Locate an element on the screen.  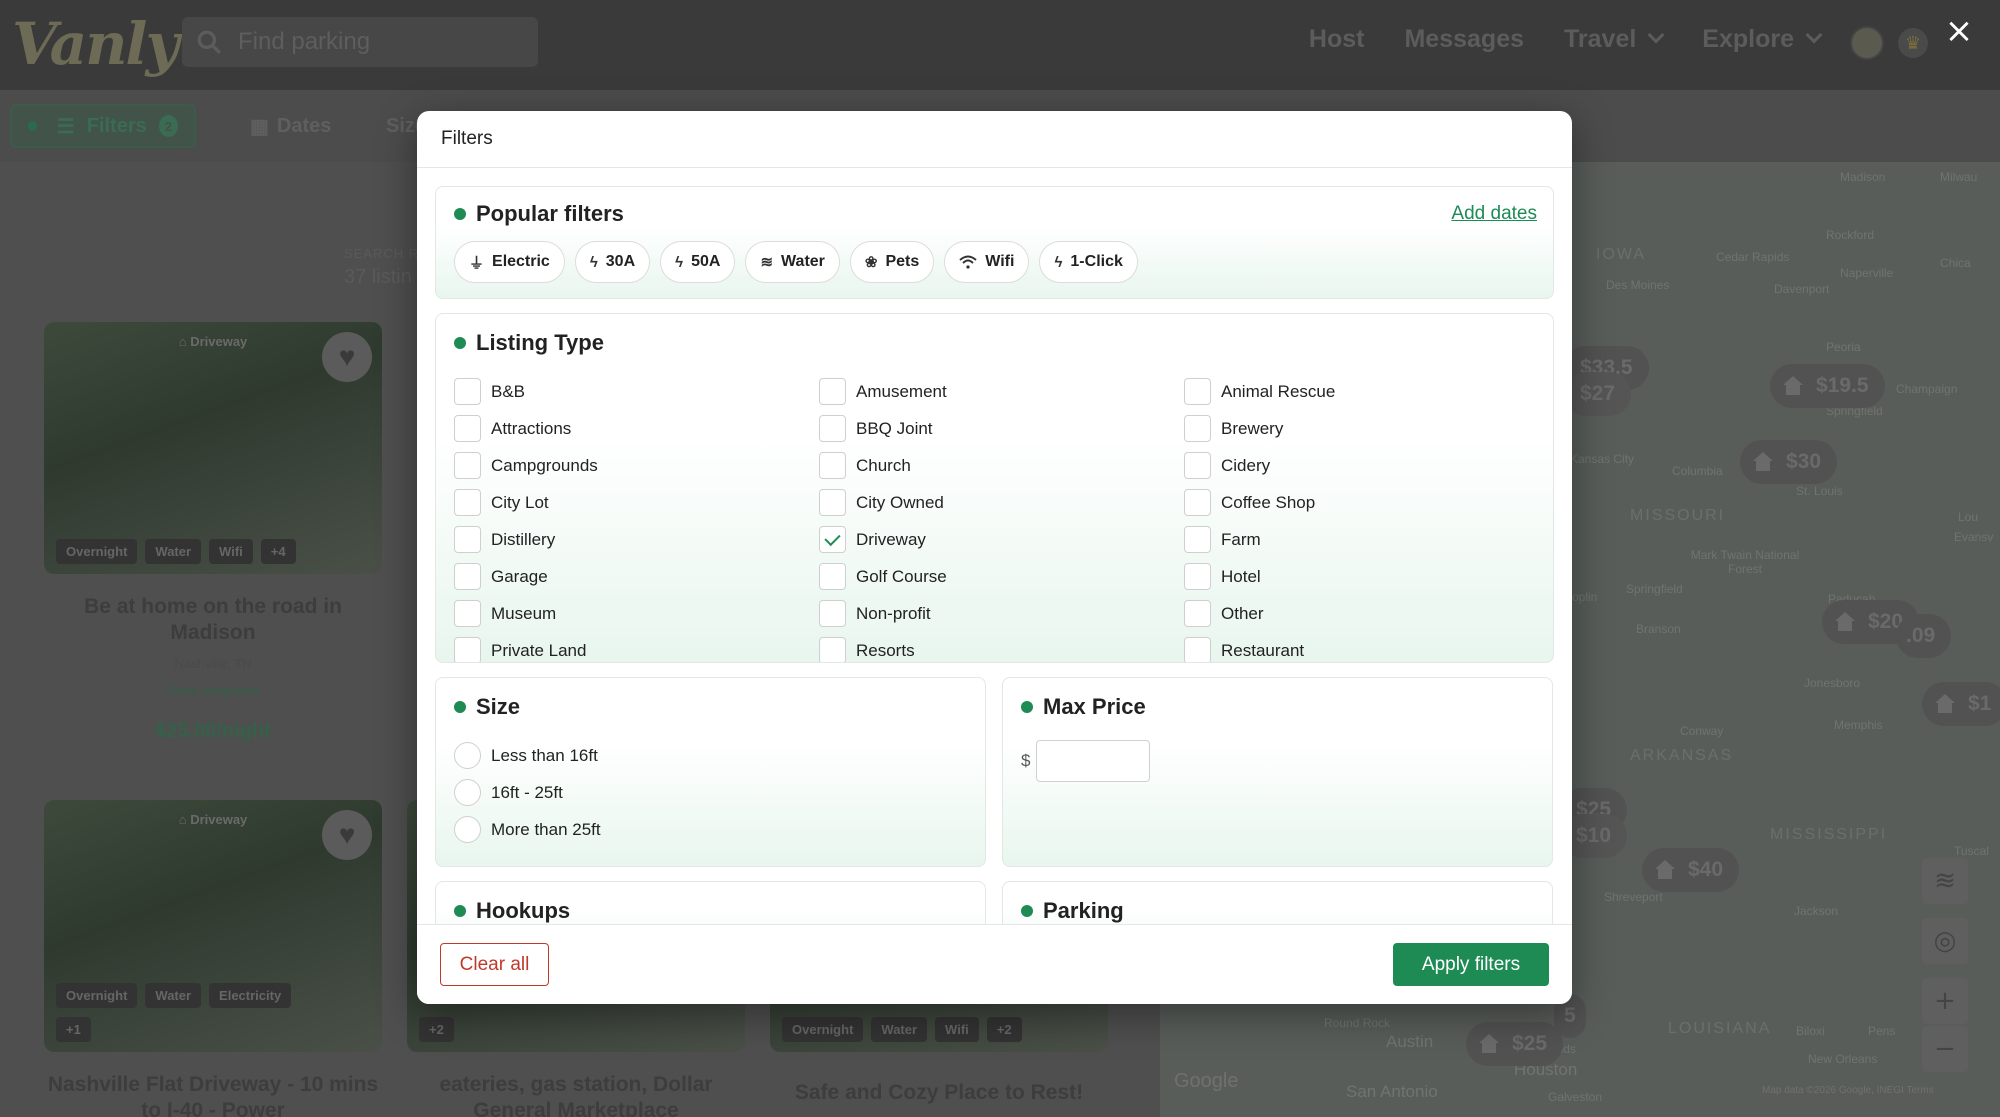
listing-type-option: Brewery is located at coordinates (1366, 428).